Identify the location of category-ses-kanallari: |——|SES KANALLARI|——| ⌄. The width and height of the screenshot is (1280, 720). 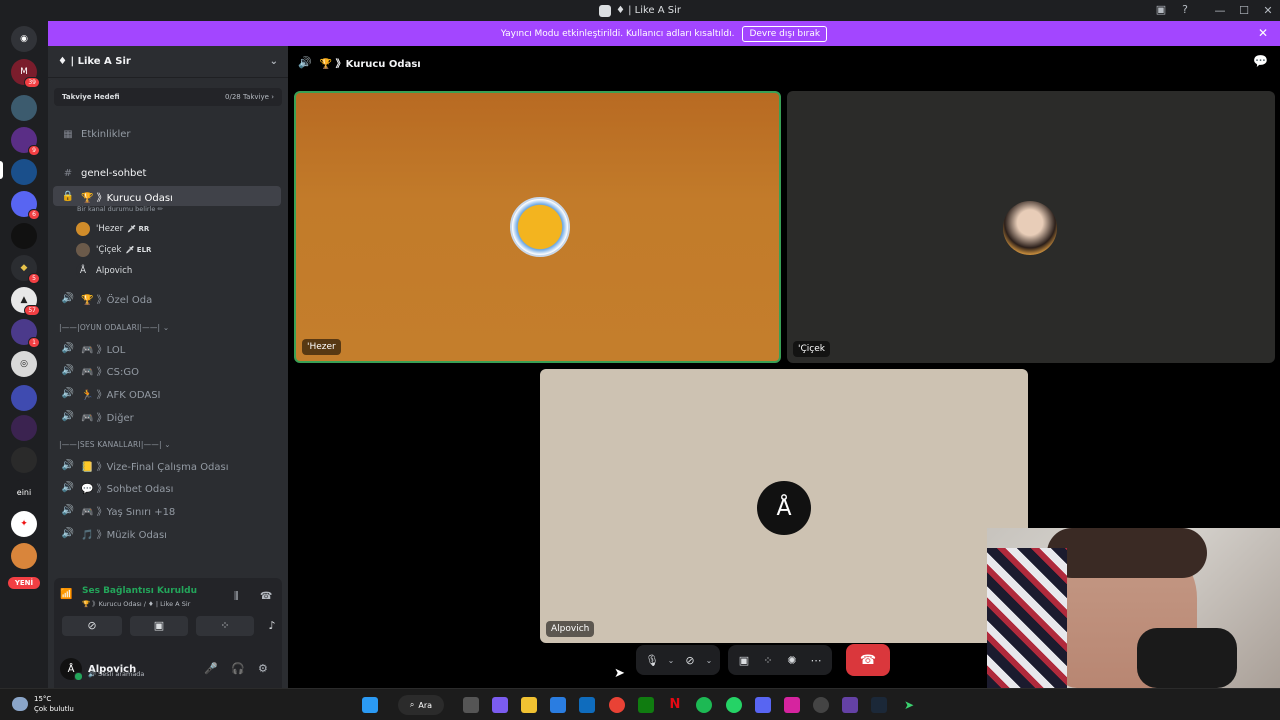
(115, 444).